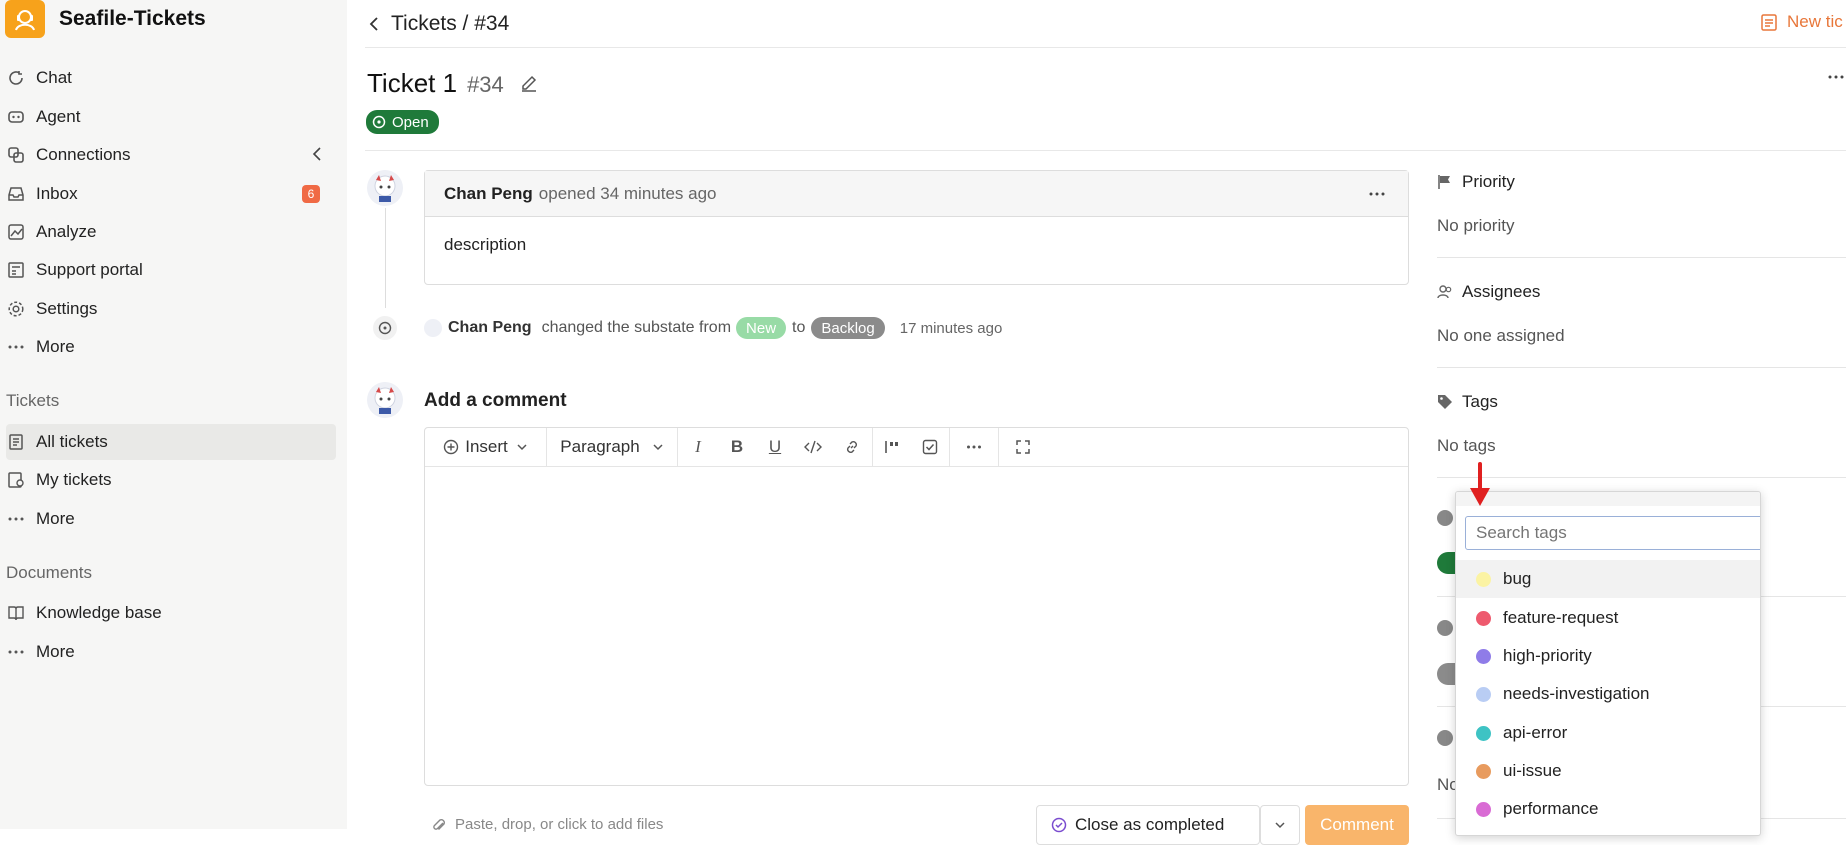 This screenshot has width=1846, height=845. What do you see at coordinates (1608, 771) in the screenshot?
I see `tag-option-ui-issue: ui-issue` at bounding box center [1608, 771].